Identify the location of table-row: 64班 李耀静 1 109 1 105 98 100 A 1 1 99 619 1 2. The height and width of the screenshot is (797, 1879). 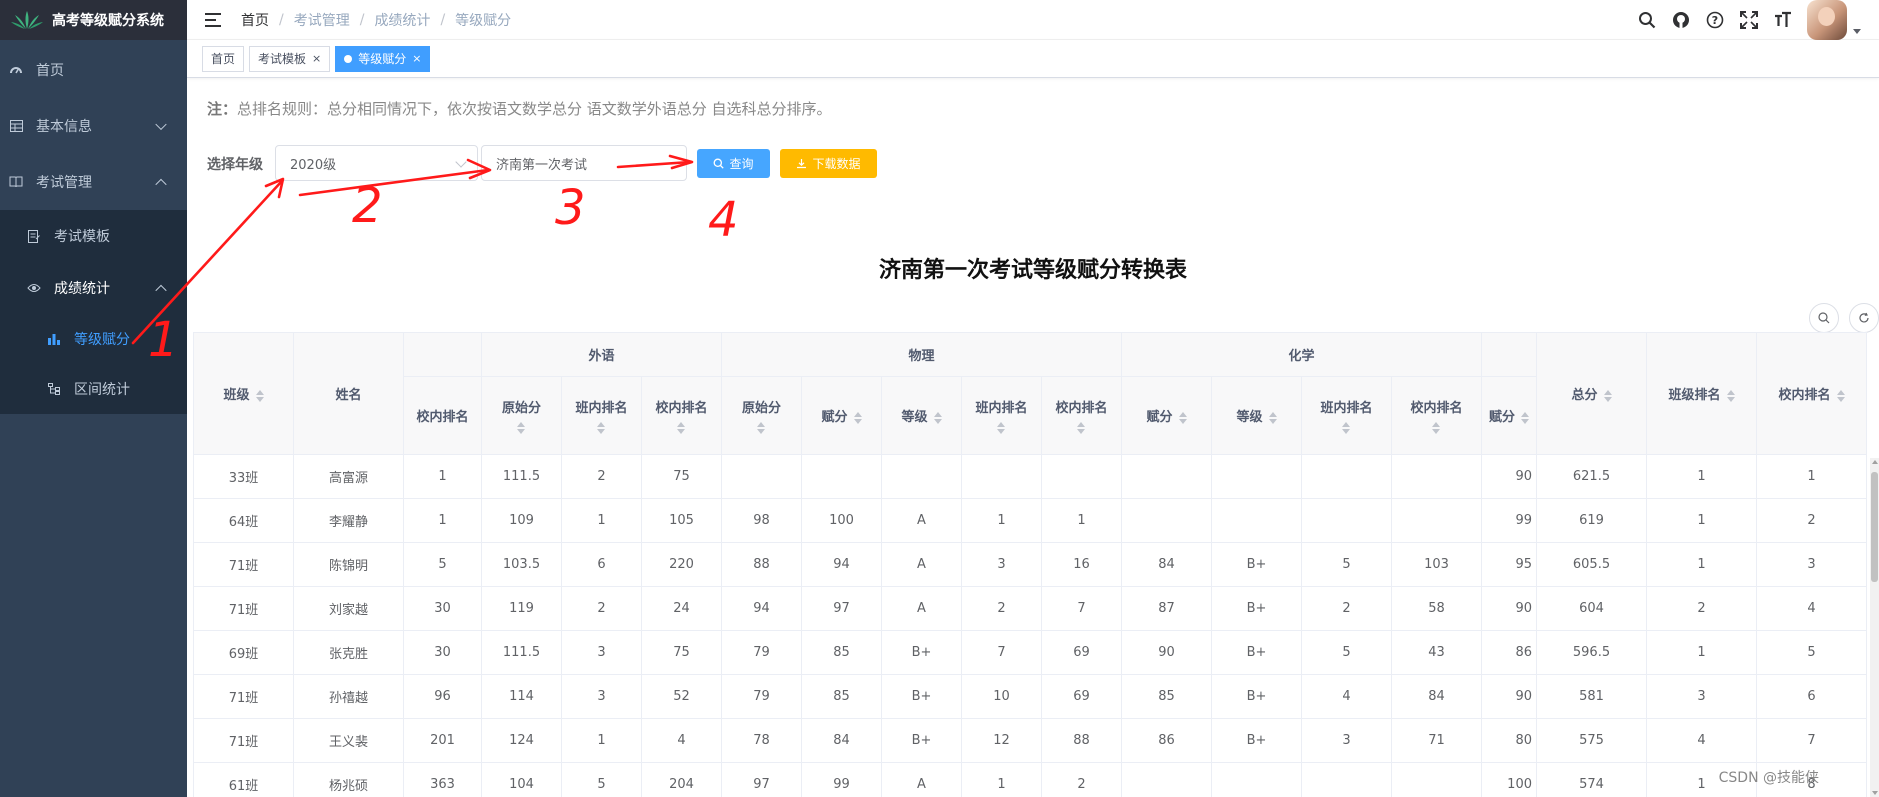
(1030, 520).